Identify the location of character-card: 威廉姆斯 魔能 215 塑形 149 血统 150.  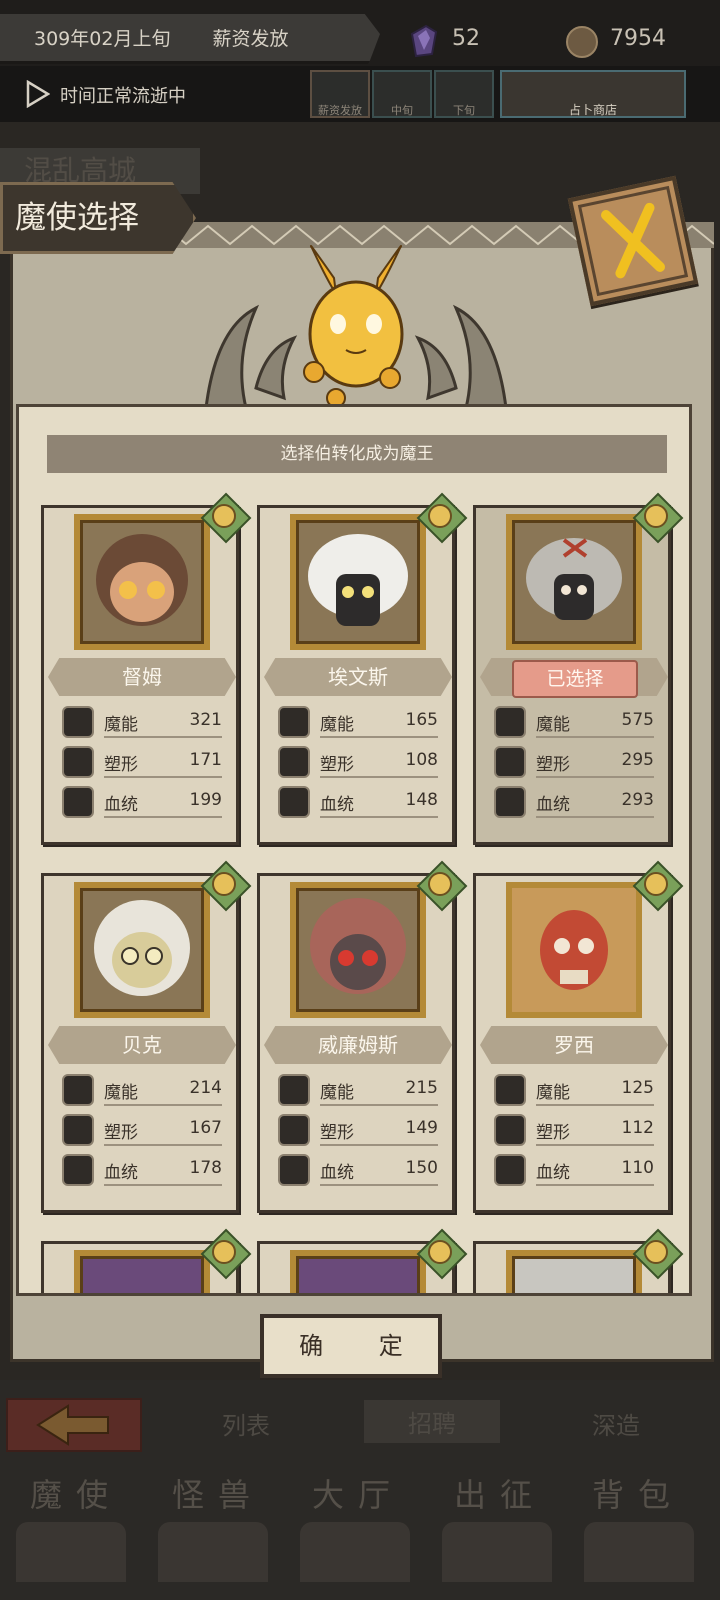
(362, 1036).